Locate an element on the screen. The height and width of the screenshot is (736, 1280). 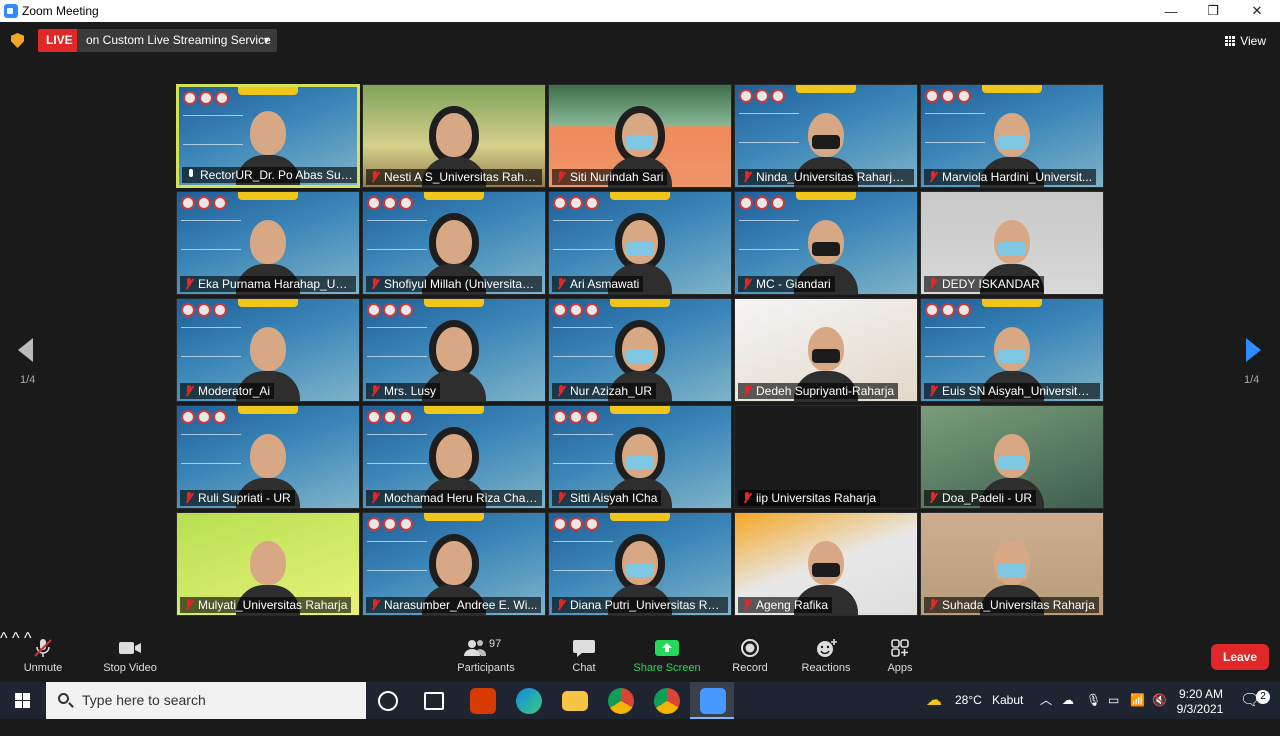
participant-name: Siti Nurindah Sari is located at coordinates (617, 177).